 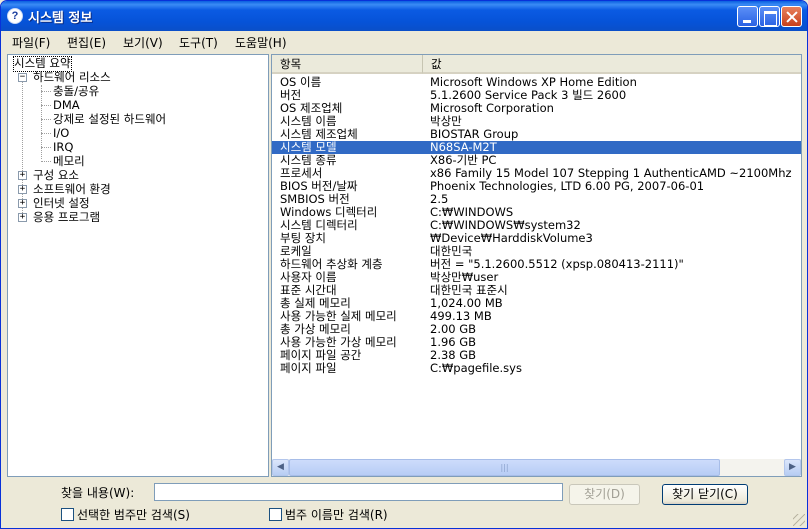 What do you see at coordinates (69, 162) in the screenshot?
I see `tree-item-memory: 메모리` at bounding box center [69, 162].